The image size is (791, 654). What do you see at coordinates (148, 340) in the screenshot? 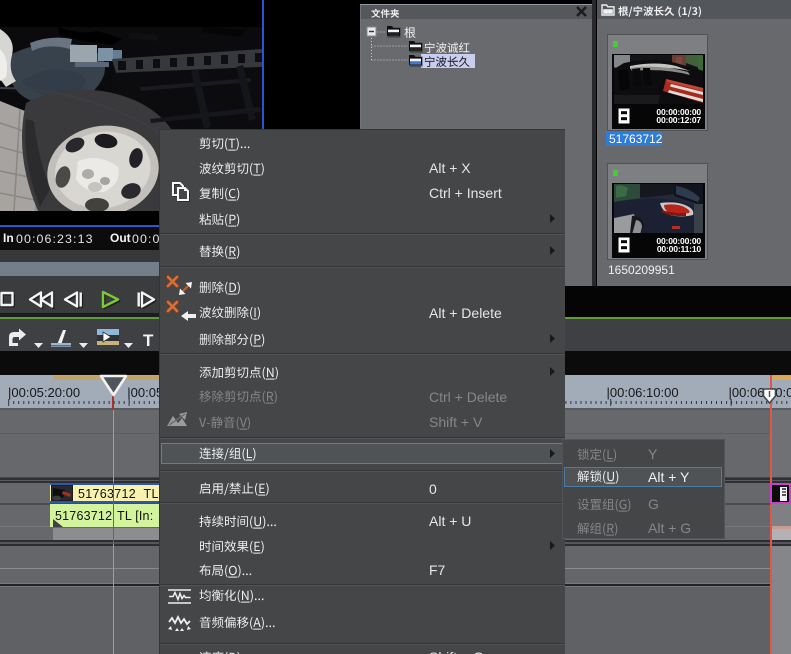
I see `svg-text: T` at bounding box center [148, 340].